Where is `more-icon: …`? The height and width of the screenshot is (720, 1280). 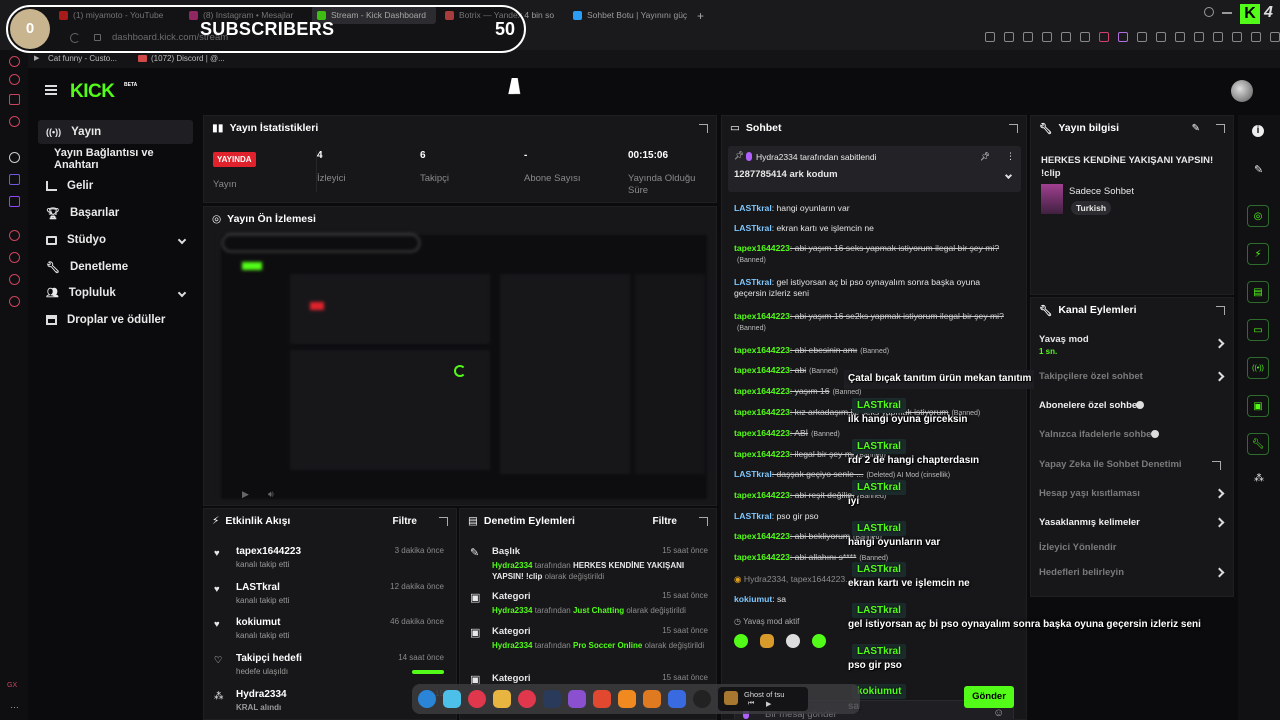 more-icon: … is located at coordinates (14, 705).